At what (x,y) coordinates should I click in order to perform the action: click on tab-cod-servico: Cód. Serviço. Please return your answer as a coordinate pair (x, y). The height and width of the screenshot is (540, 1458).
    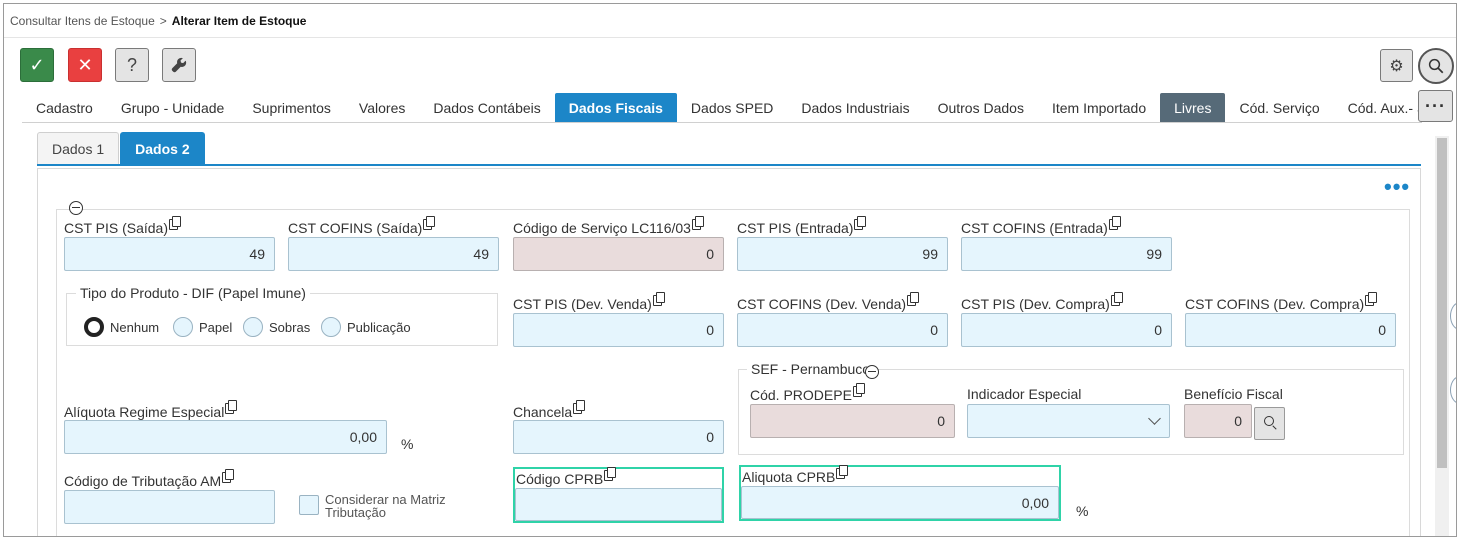
    Looking at the image, I should click on (1279, 108).